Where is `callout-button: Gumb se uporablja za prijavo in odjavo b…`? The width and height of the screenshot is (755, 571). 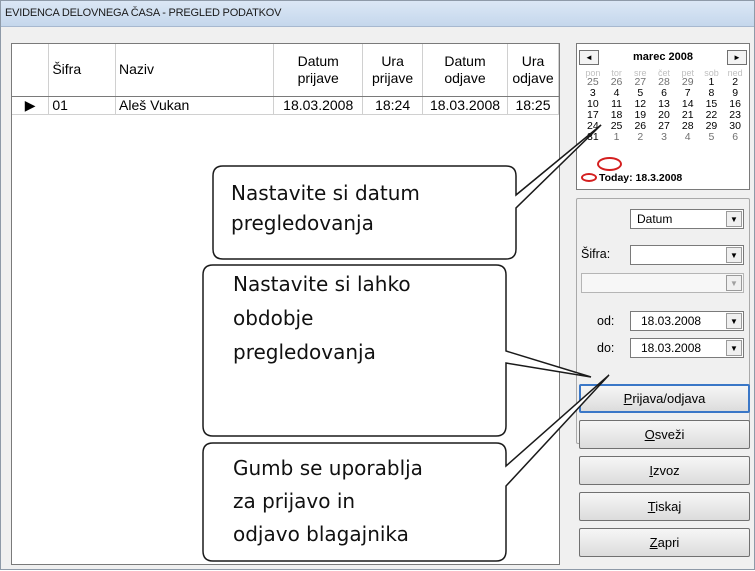 callout-button: Gumb se uporablja za prijavo in odjavo b… is located at coordinates (328, 501).